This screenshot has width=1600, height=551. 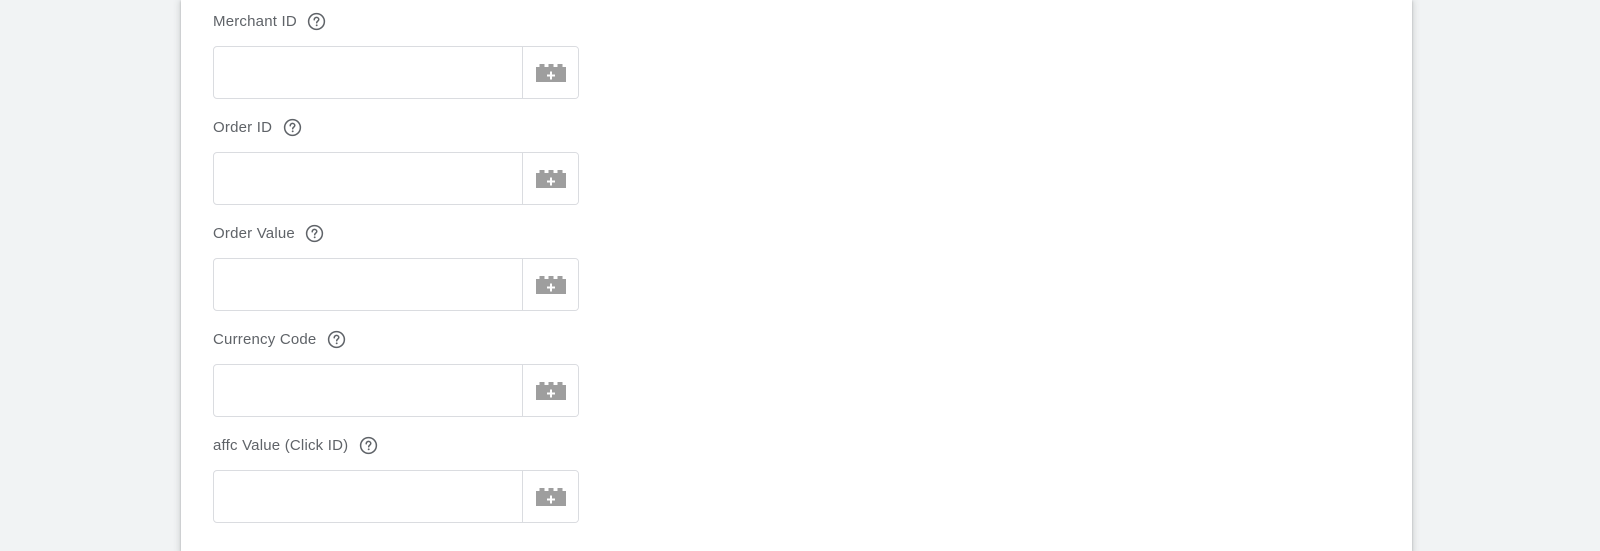 I want to click on field-label: Order Value, so click(x=254, y=233).